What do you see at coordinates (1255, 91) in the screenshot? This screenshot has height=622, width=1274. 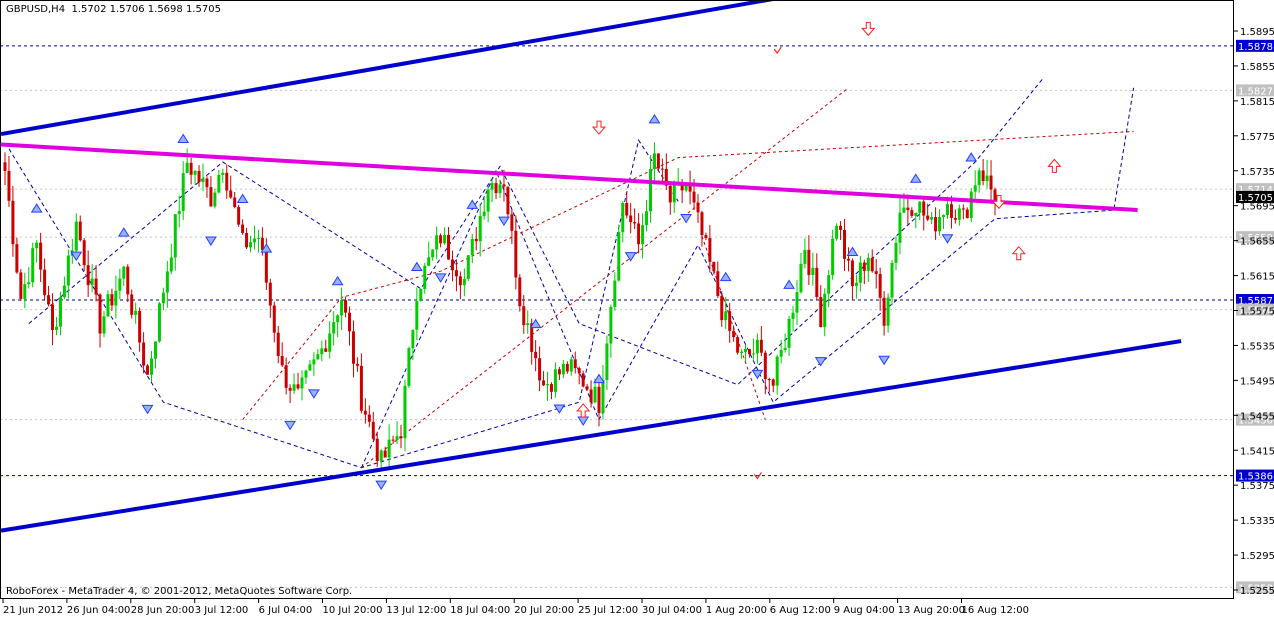 I see `price-tag-label: 1.5827` at bounding box center [1255, 91].